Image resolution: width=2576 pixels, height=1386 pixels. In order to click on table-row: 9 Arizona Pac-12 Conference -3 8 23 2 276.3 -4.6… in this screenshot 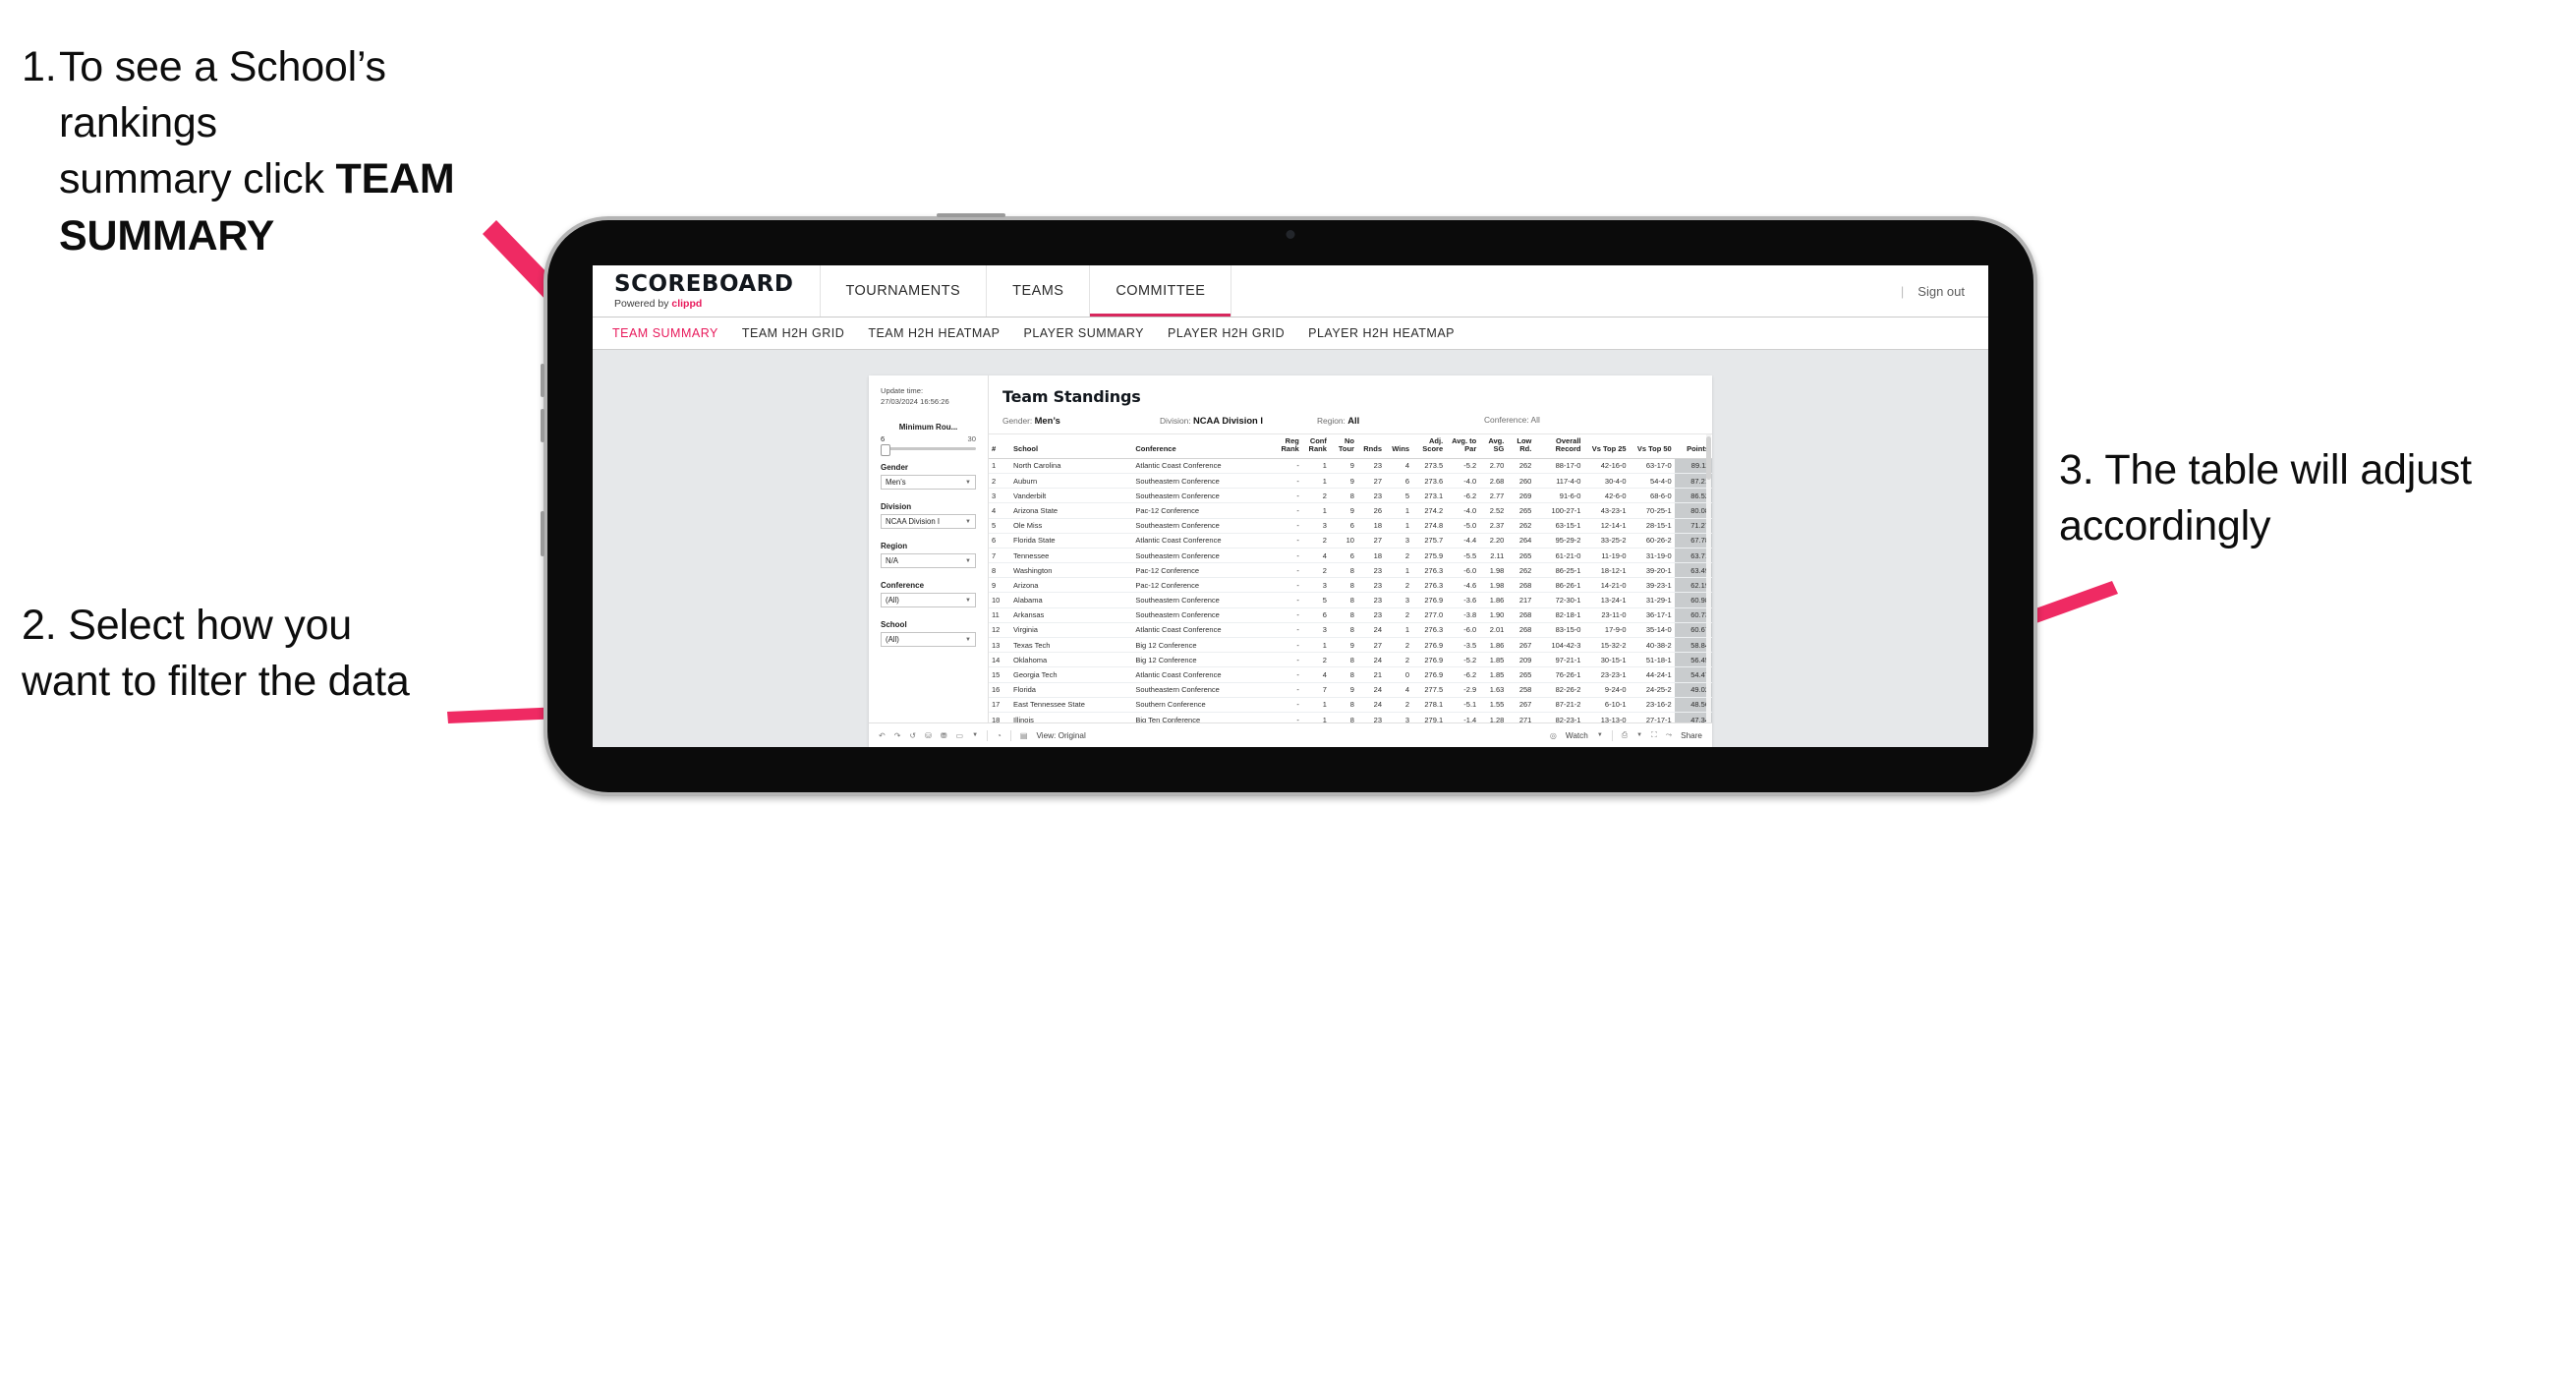, I will do `click(1350, 585)`.